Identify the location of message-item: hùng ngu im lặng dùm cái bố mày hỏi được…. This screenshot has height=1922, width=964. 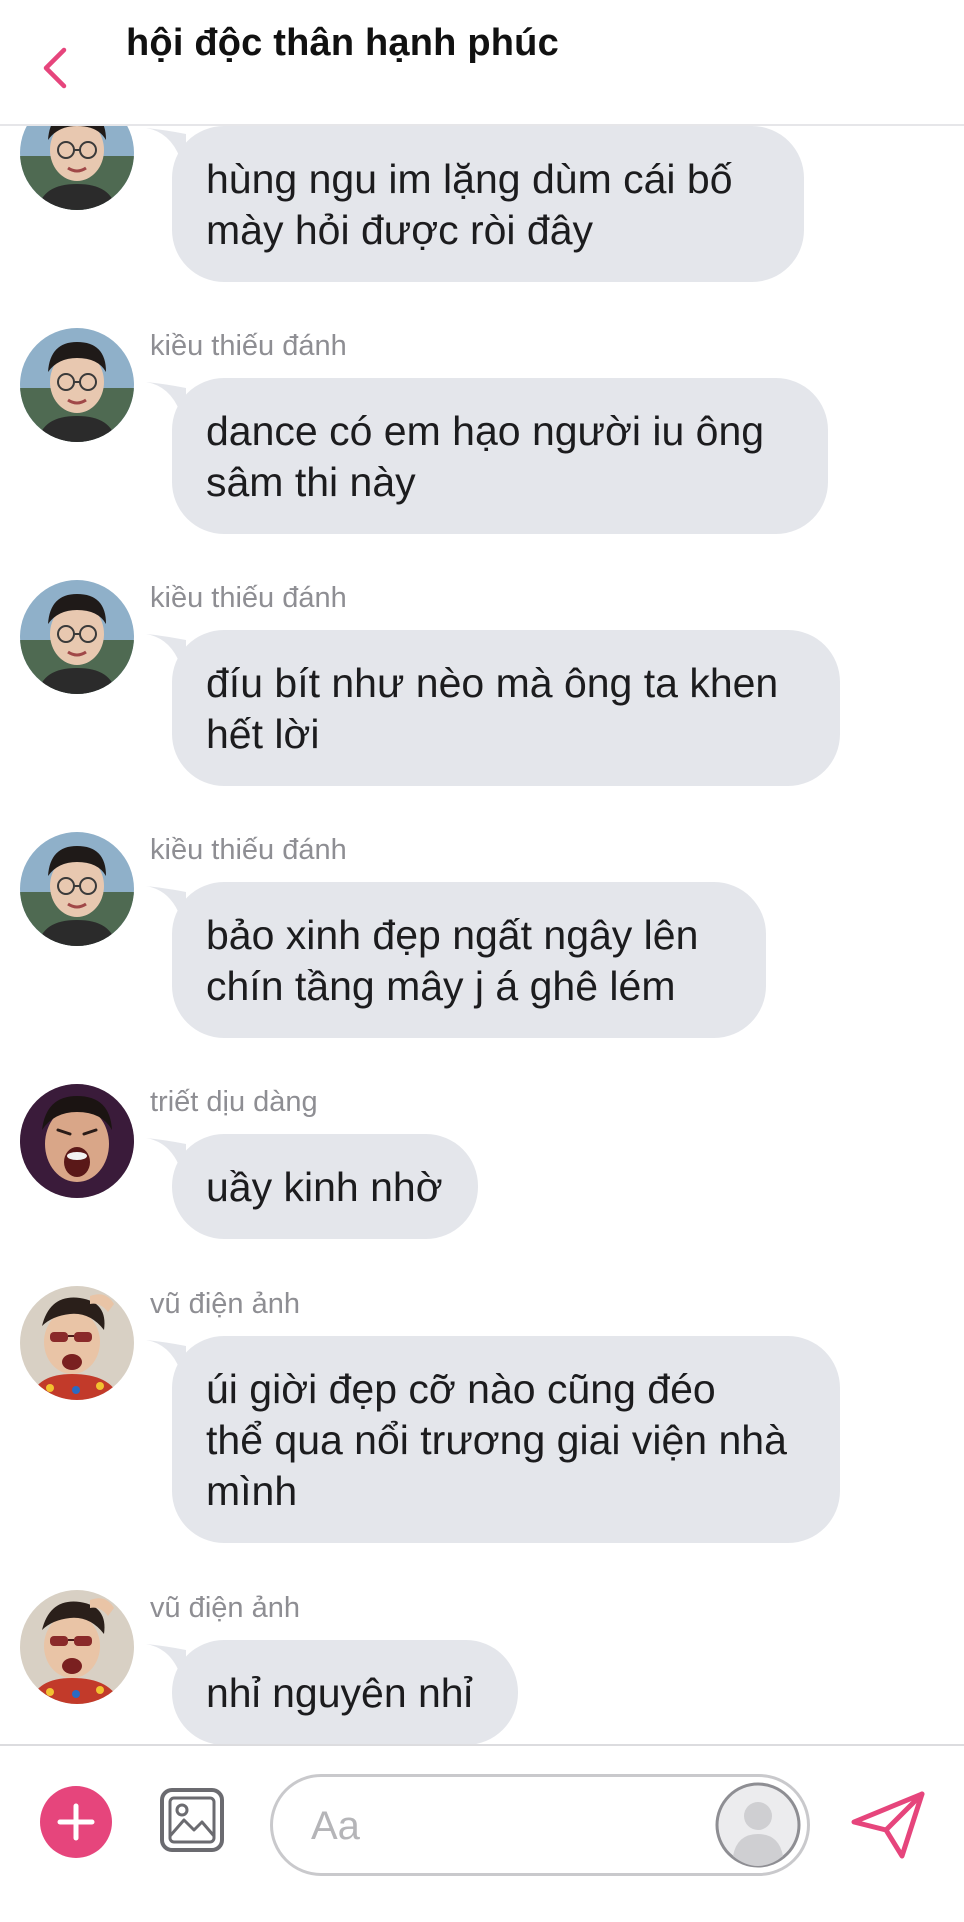
(482, 211).